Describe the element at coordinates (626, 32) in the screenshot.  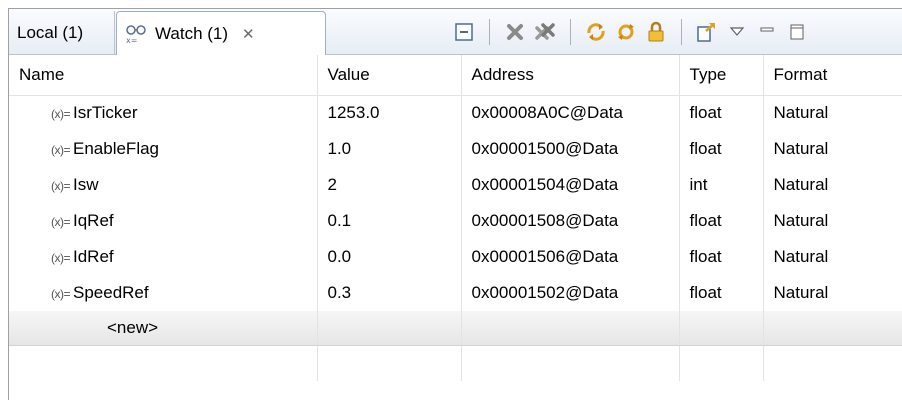
I see `continuous-refresh-icon` at that location.